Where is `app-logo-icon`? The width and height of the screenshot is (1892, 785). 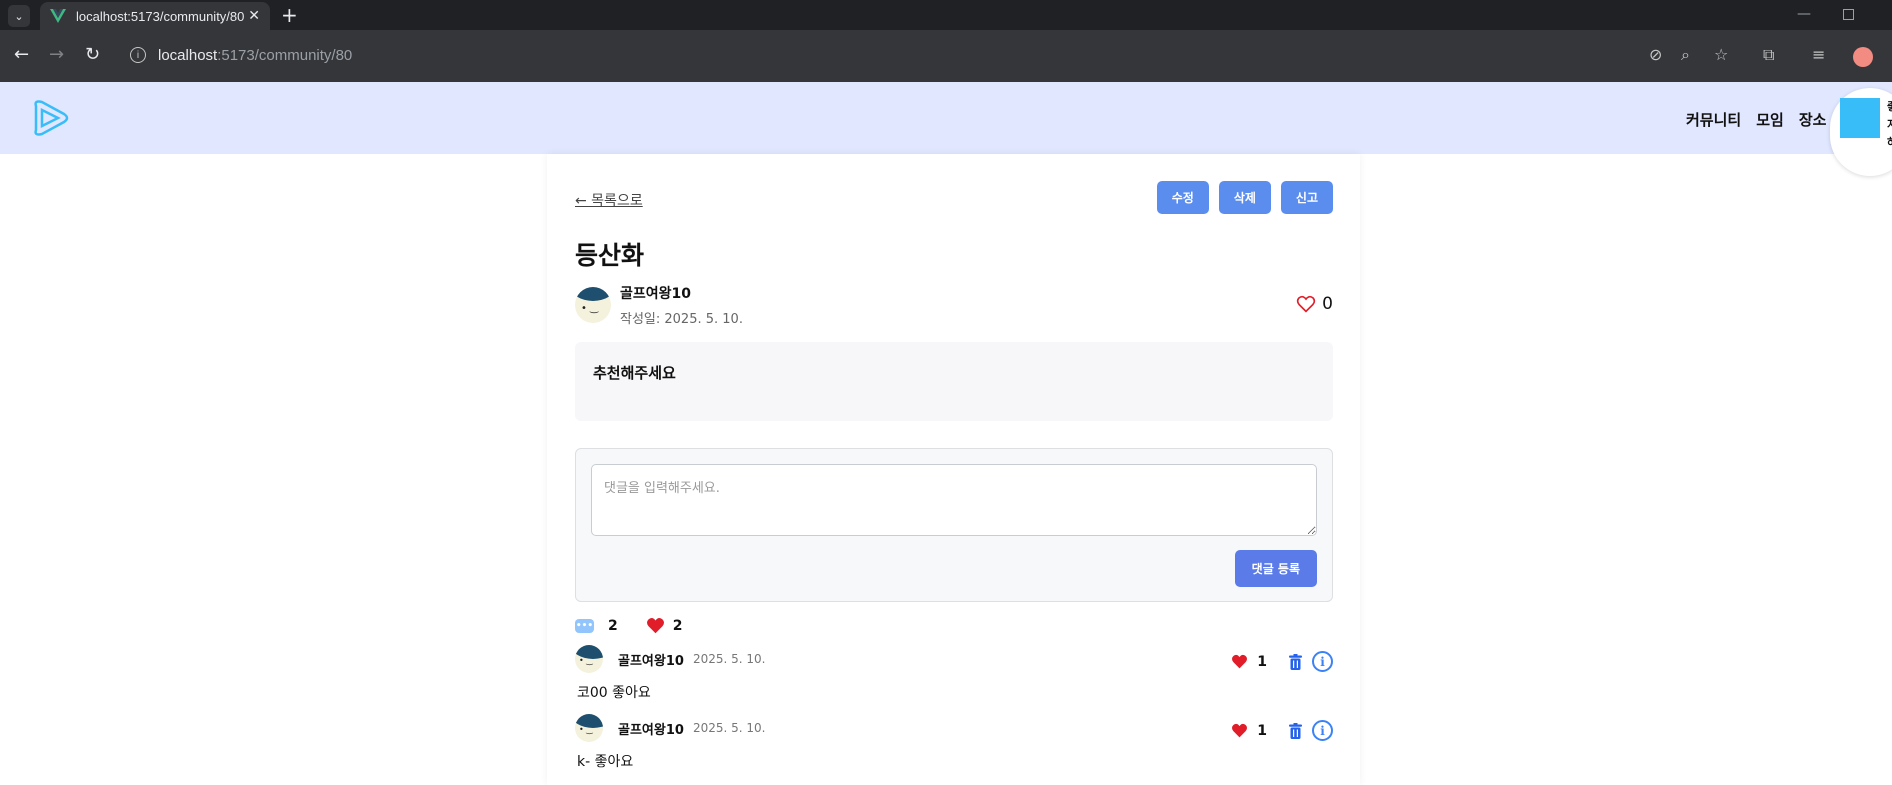 app-logo-icon is located at coordinates (50, 118).